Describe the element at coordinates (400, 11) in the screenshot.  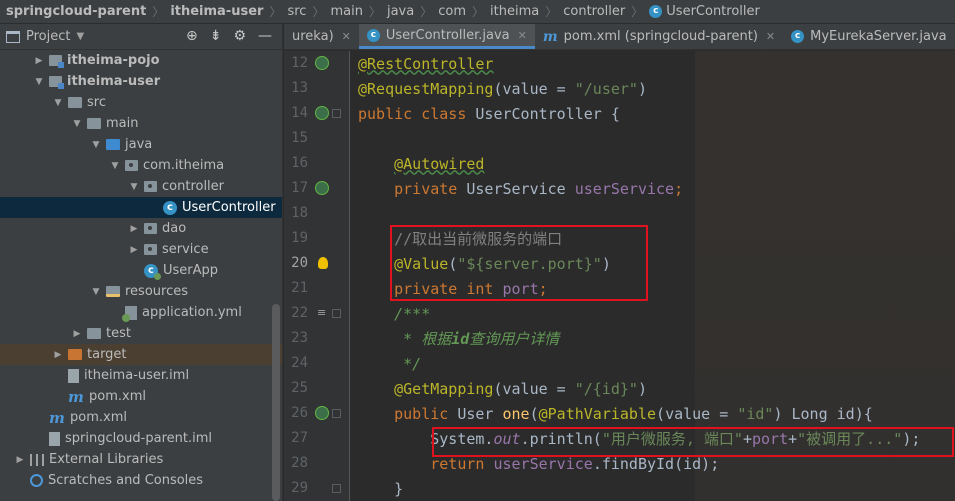
I see `breadcrumb-item: java` at that location.